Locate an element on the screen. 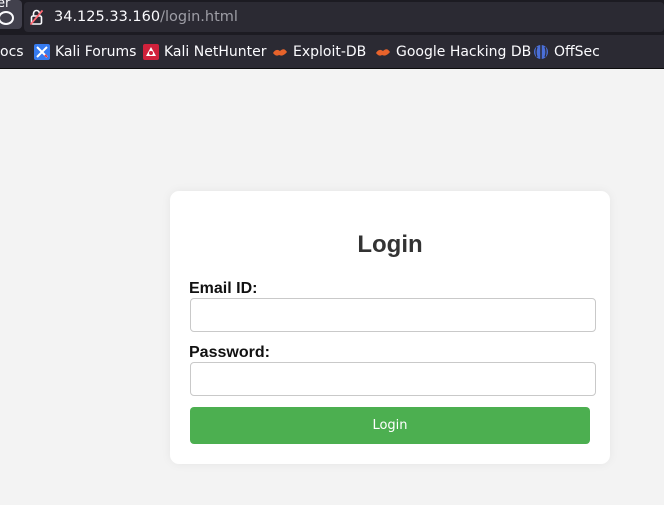  bookmark-exploit-db: Exploit-DB is located at coordinates (319, 52).